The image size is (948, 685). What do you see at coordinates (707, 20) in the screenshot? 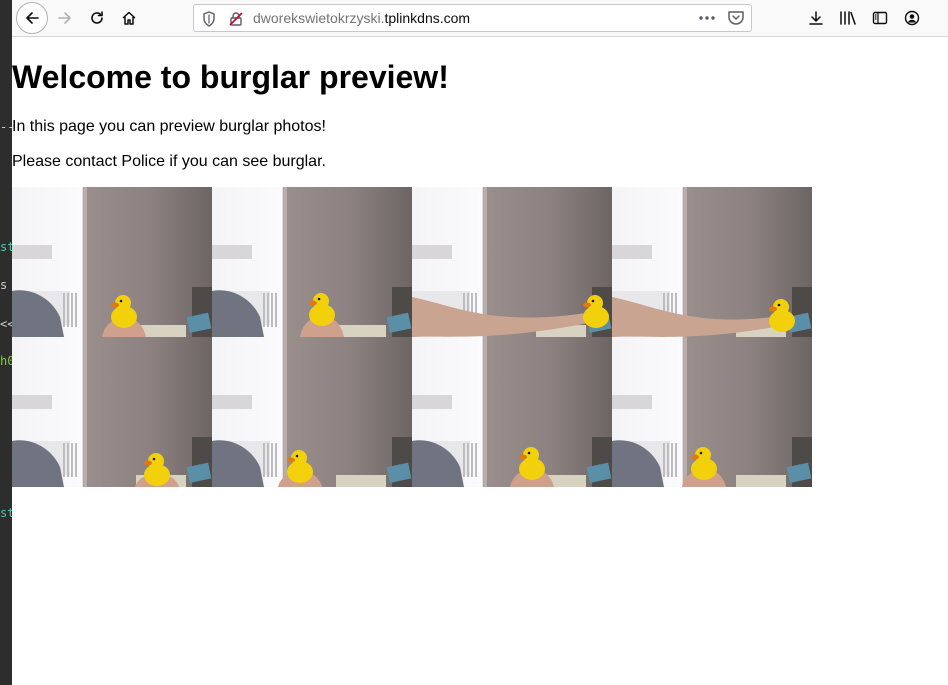
I see `page-actions-menu-icon` at bounding box center [707, 20].